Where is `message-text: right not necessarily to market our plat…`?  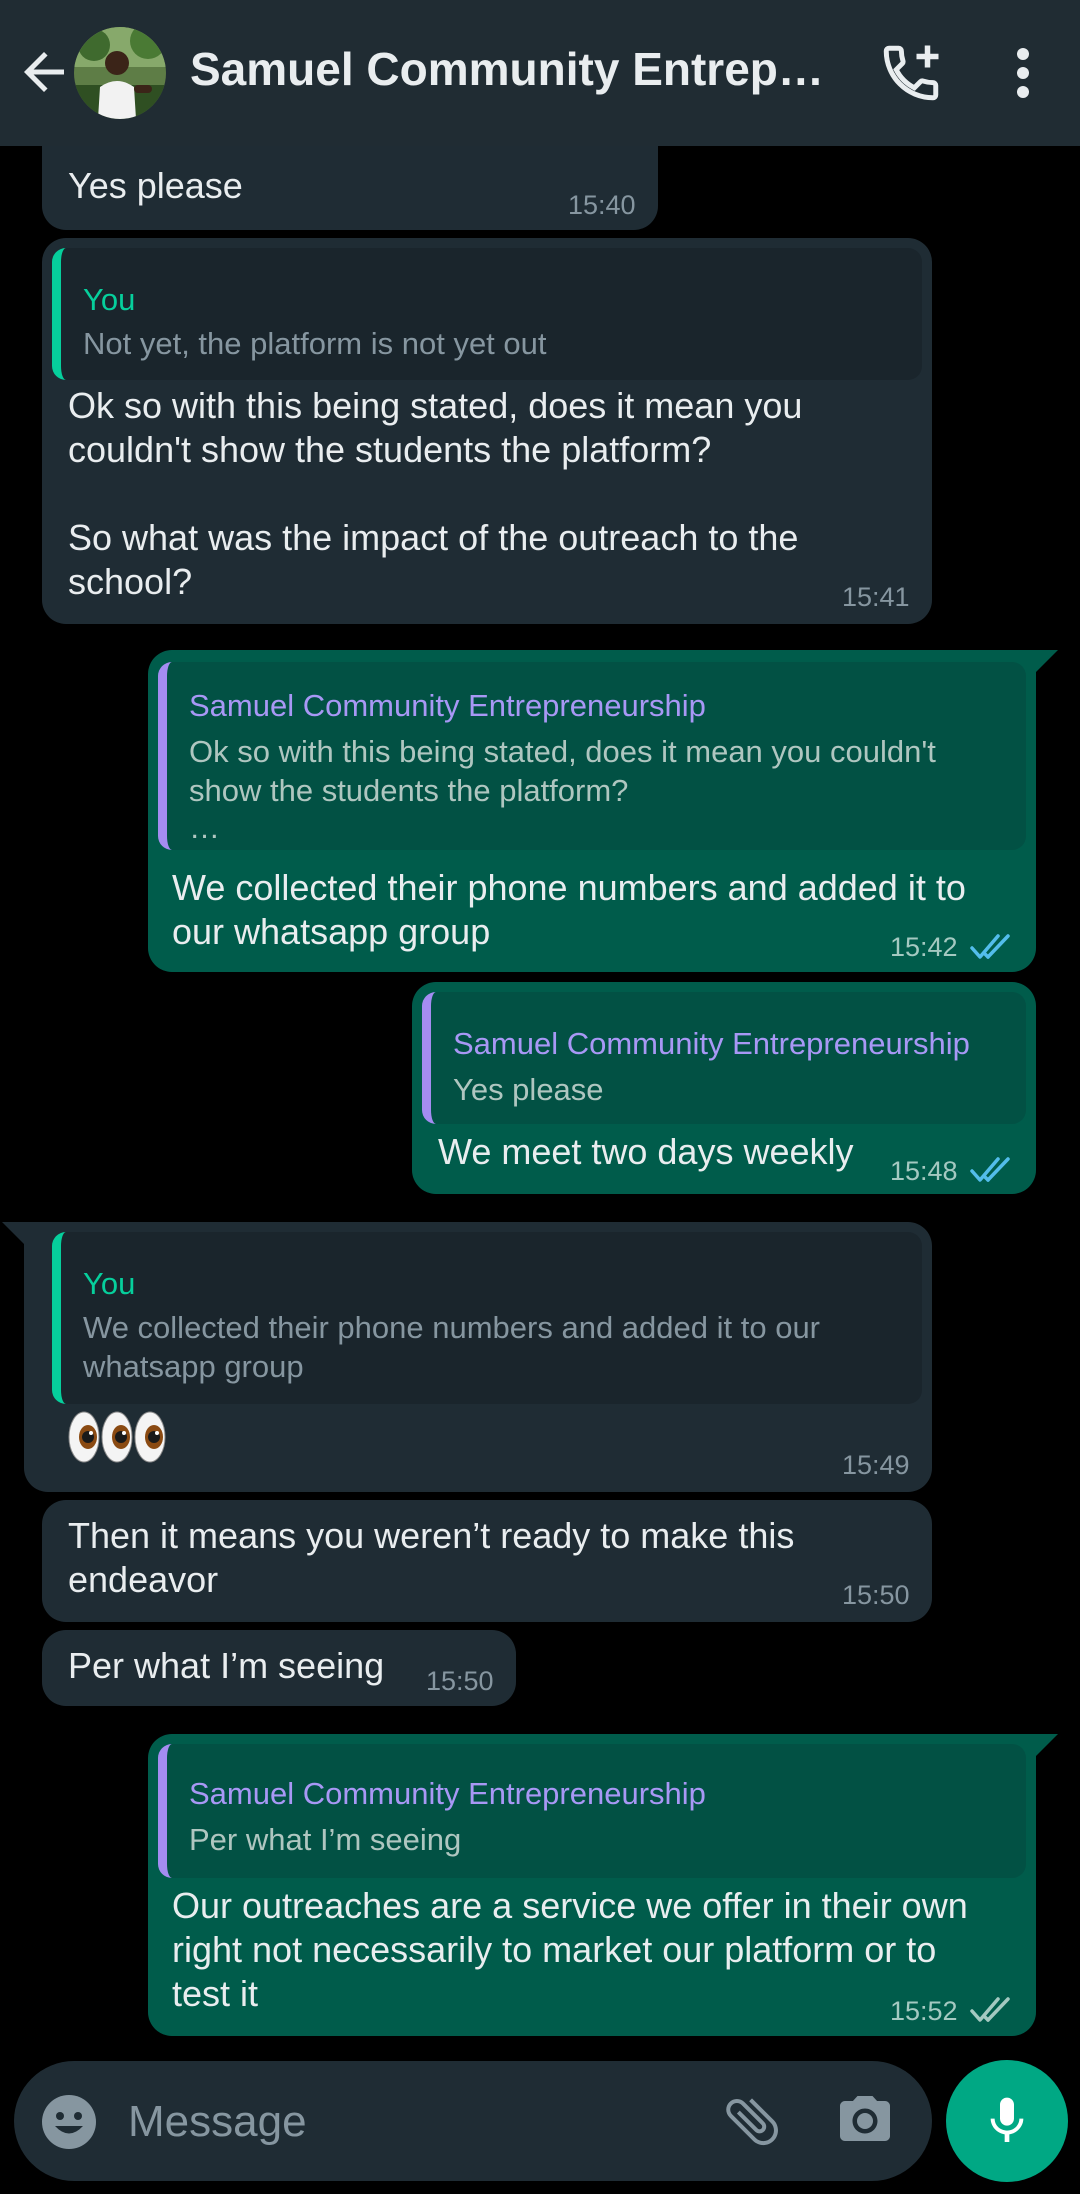 message-text: right not necessarily to market our plat… is located at coordinates (554, 1949).